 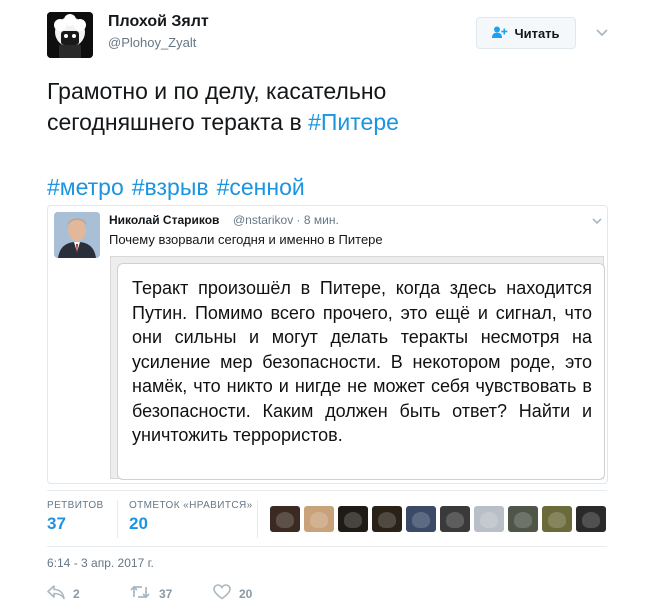 What do you see at coordinates (166, 593) in the screenshot?
I see `retweet-count: 37` at bounding box center [166, 593].